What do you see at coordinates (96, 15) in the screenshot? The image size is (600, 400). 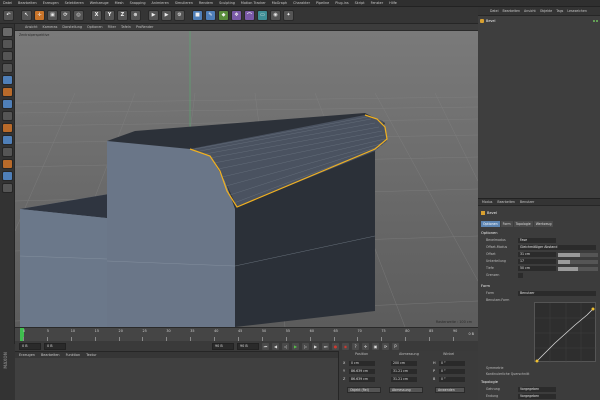 I see `axis-x-button: X` at bounding box center [96, 15].